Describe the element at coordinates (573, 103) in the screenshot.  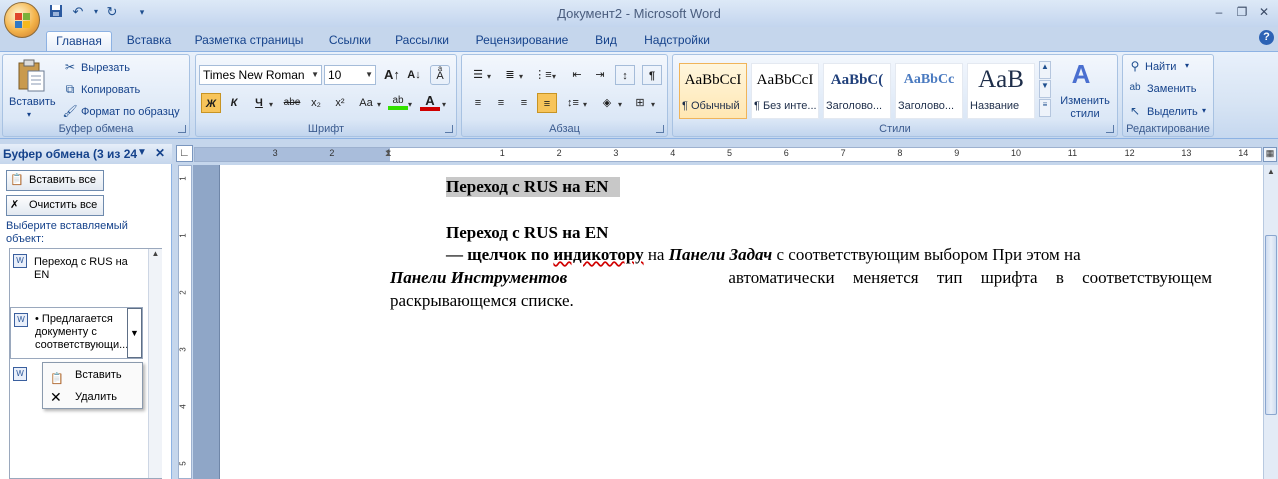
I see `line-spacing-icon: ↕≡` at that location.